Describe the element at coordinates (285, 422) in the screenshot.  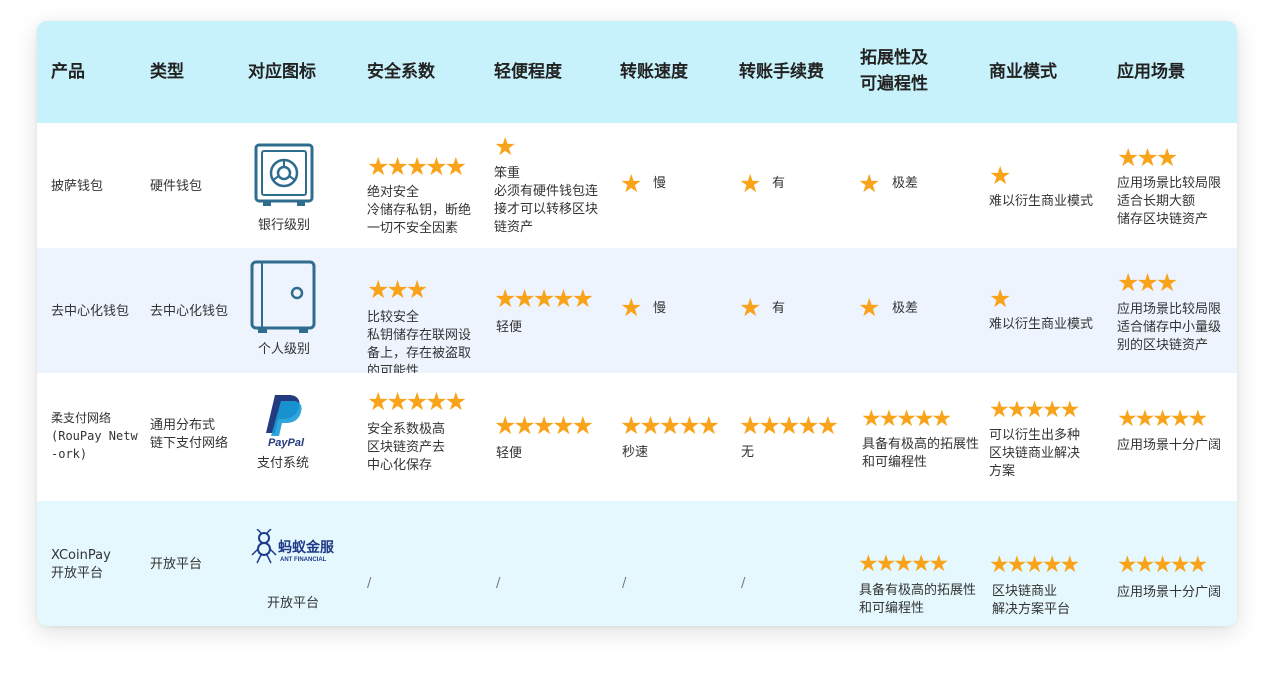
I see `paypal-logo-icon: PayPal` at that location.